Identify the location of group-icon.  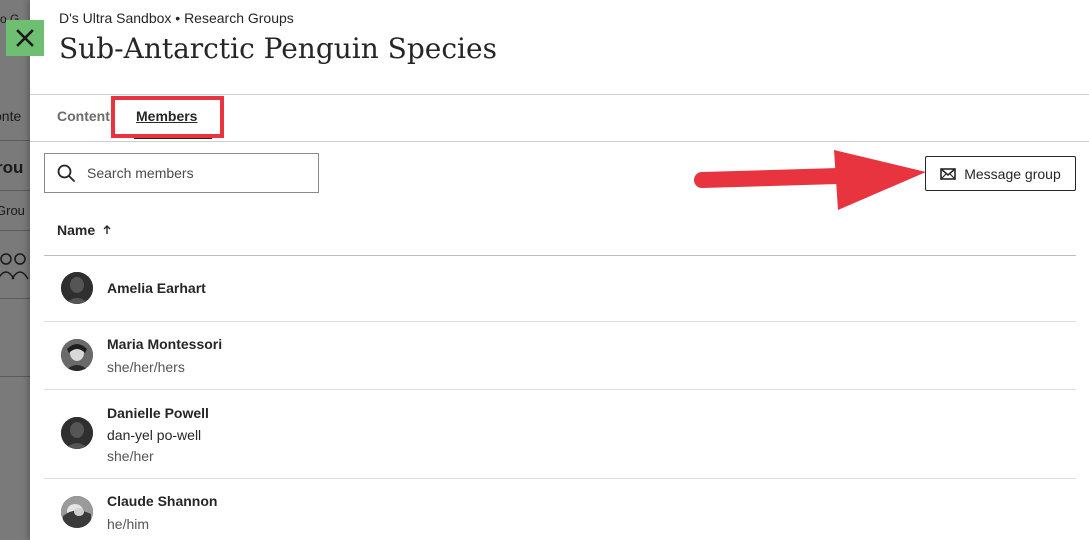
(15, 267).